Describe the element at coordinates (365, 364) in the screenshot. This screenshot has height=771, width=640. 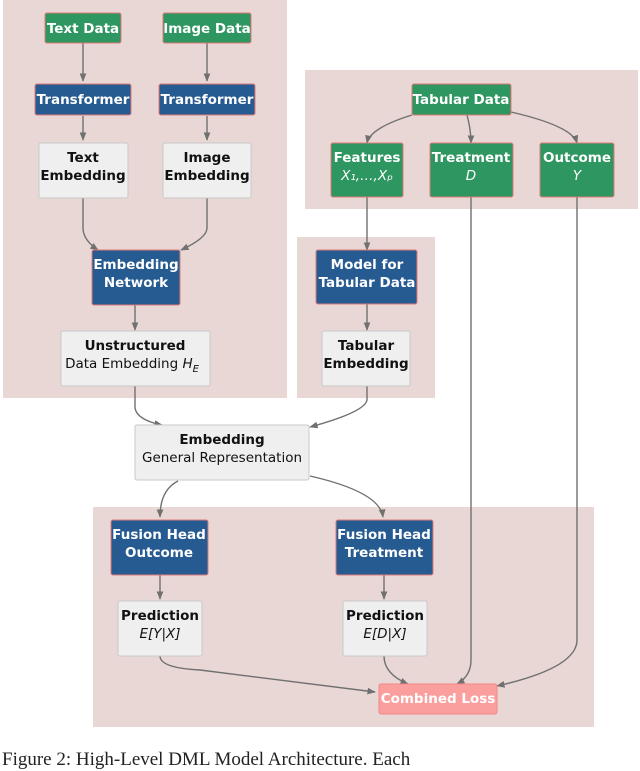
I see `tabular-embedding-line2: Embedding` at that location.